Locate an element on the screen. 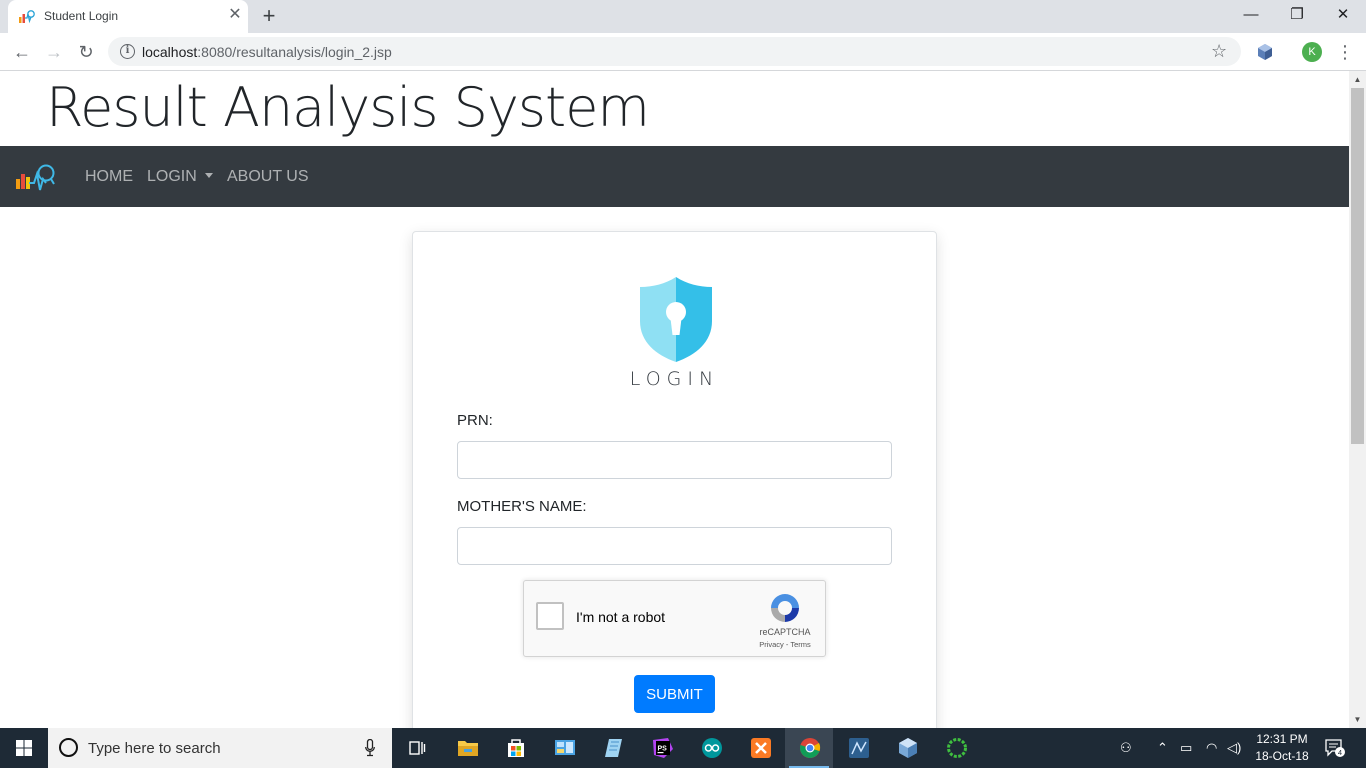 Image resolution: width=1366 pixels, height=768 pixels. new-tab-icon: + is located at coordinates (269, 16).